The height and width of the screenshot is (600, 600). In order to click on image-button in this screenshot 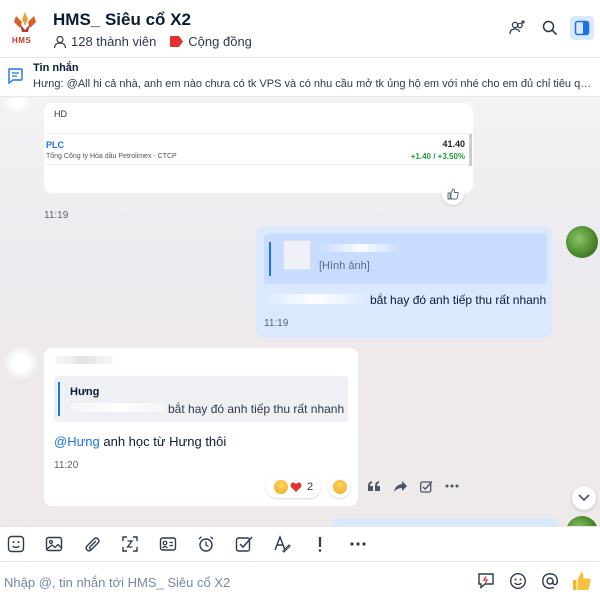, I will do `click(54, 544)`.